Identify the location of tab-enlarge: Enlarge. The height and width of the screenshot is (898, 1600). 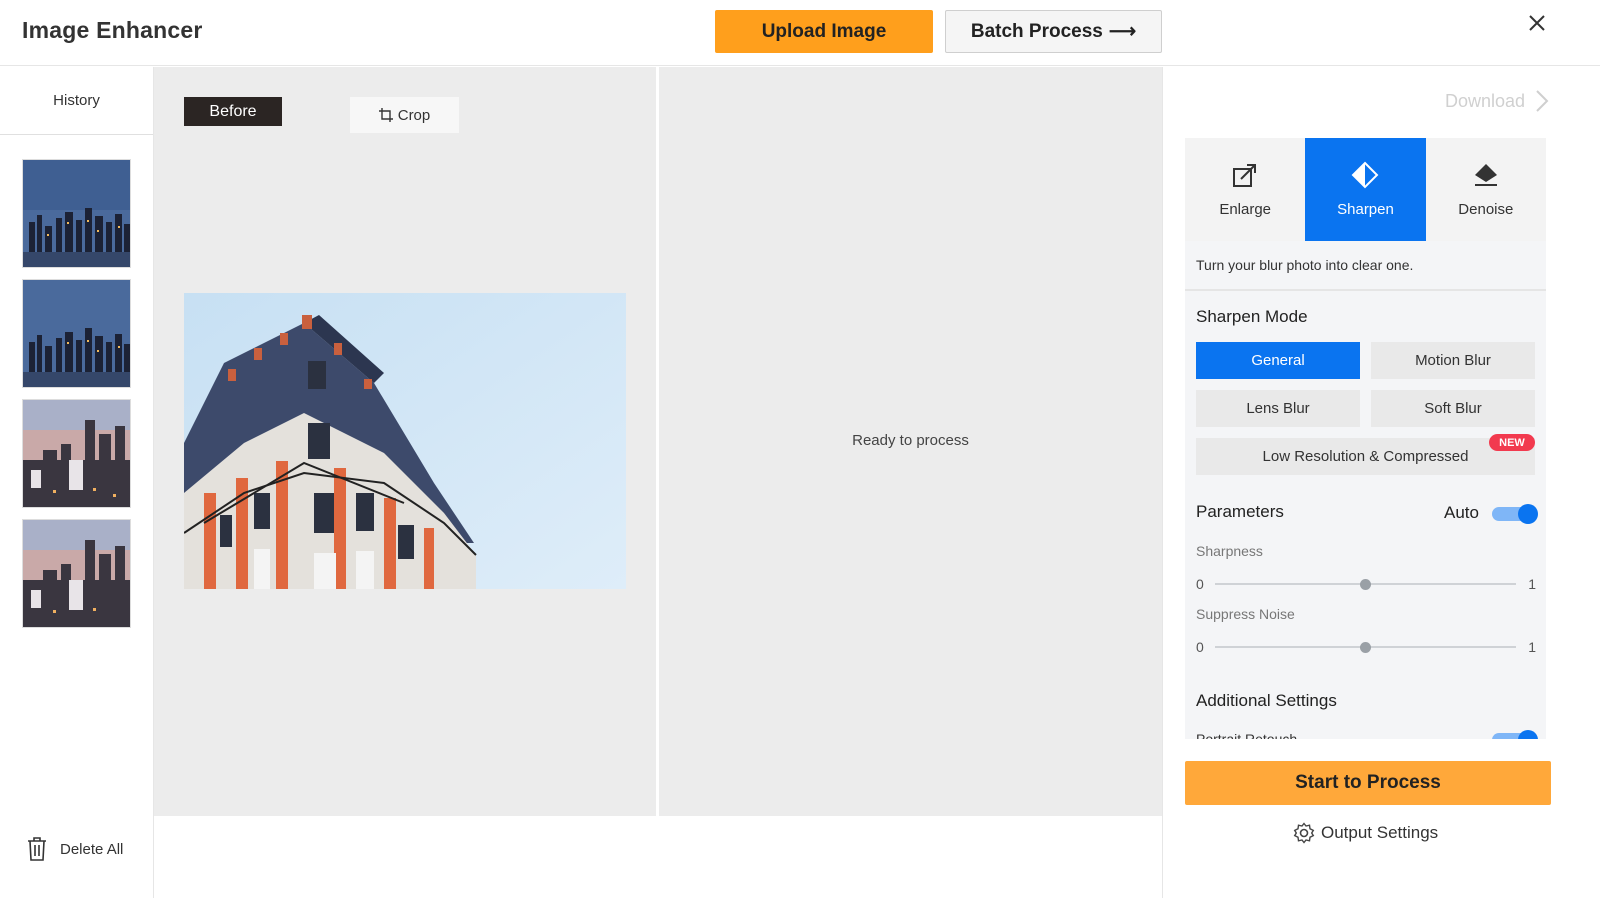
(1245, 189).